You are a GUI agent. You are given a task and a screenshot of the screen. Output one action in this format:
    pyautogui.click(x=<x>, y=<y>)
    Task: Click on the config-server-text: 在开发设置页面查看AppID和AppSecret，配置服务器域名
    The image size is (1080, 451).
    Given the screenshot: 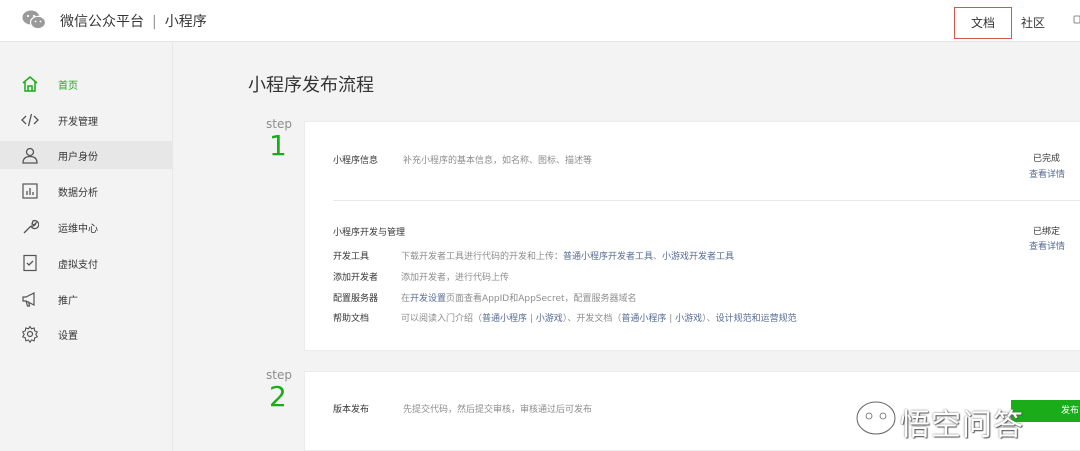 What is the action you would take?
    pyautogui.click(x=519, y=297)
    